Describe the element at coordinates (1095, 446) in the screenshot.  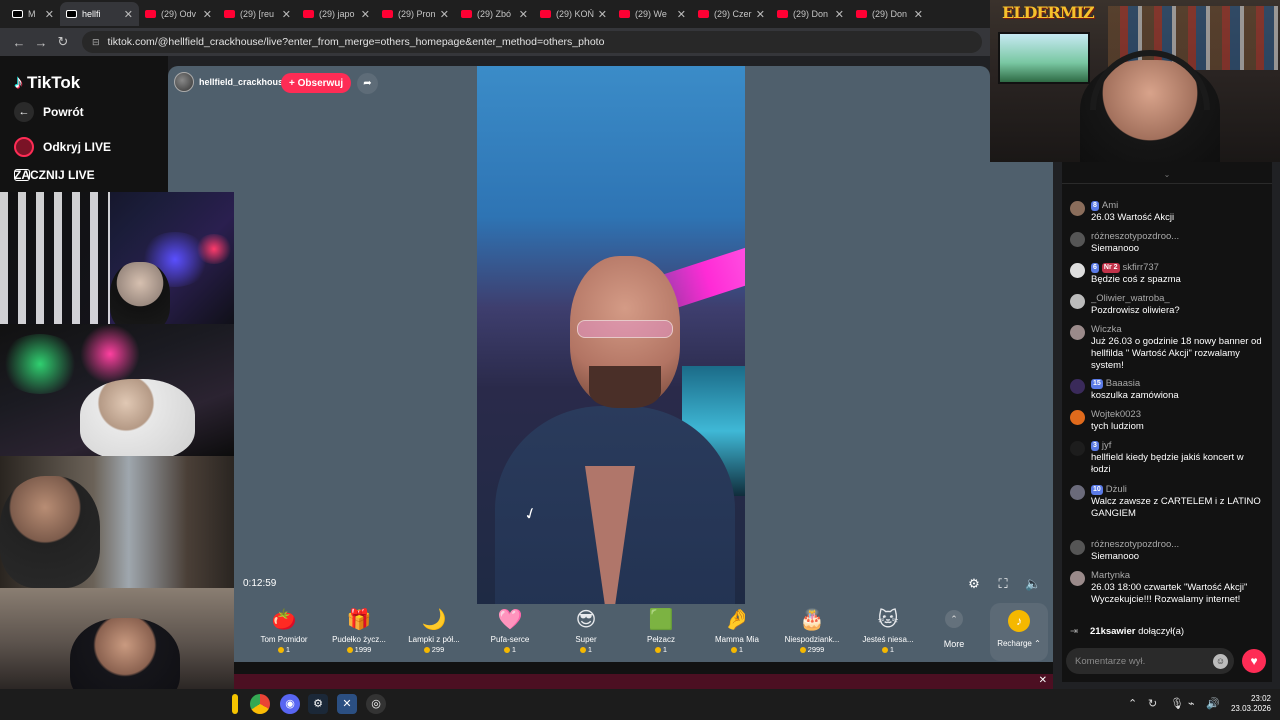
I see `user-badge: 3` at that location.